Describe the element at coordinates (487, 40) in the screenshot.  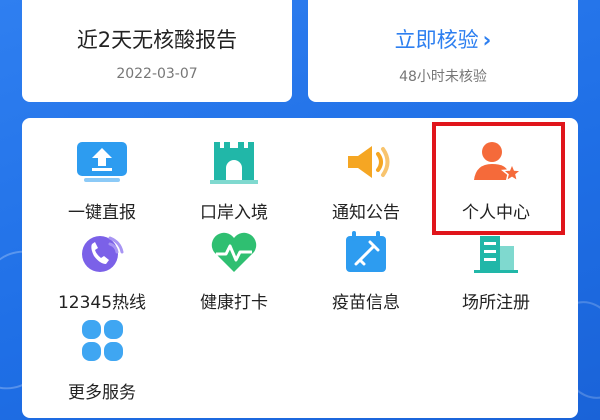
I see `chevron-right-icon: ›` at that location.